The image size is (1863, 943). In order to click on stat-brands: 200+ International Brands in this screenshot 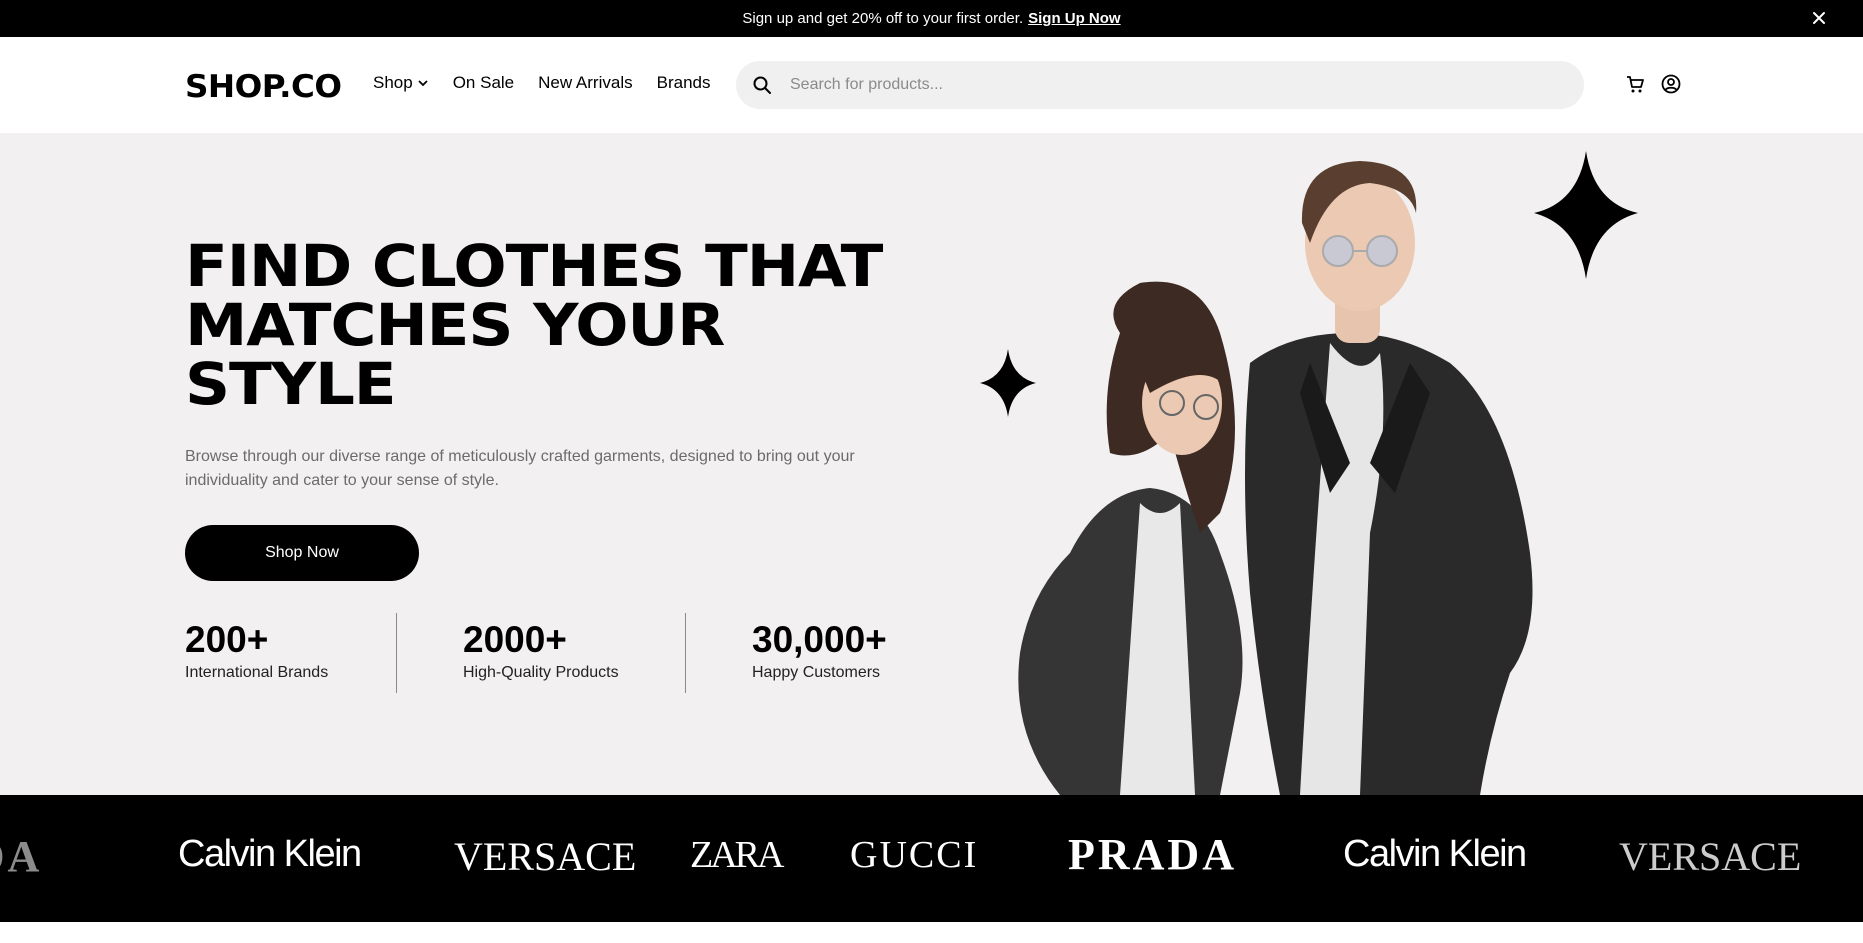, I will do `click(256, 651)`.